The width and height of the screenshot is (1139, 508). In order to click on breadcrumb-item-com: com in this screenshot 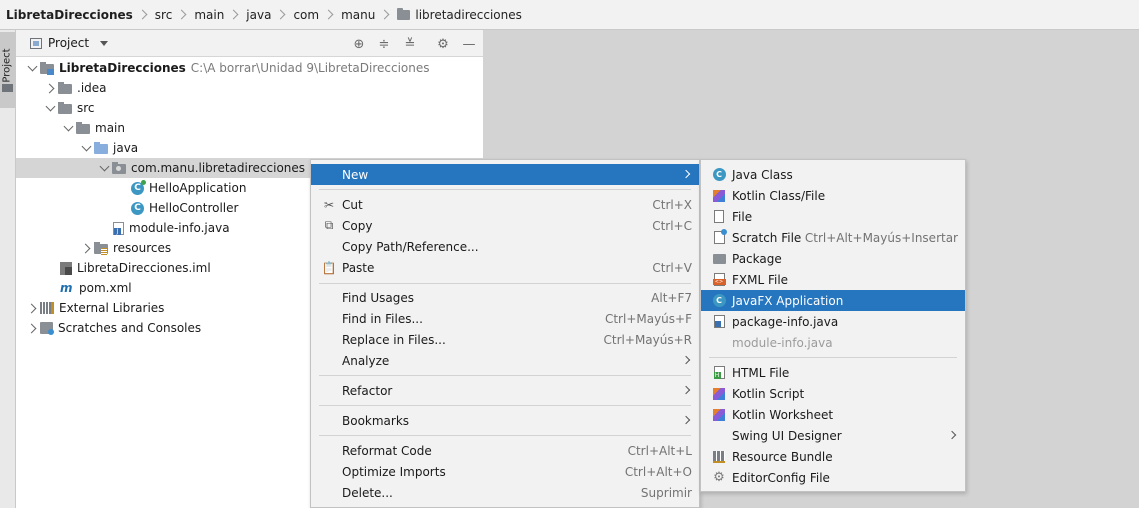, I will do `click(306, 15)`.